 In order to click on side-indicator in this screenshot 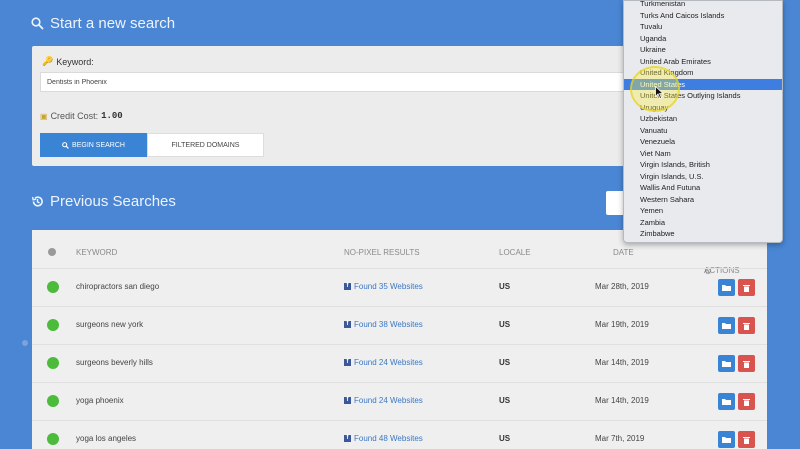, I will do `click(25, 343)`.